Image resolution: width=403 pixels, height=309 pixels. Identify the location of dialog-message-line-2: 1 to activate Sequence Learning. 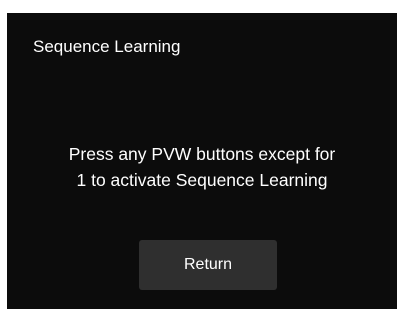
(202, 180).